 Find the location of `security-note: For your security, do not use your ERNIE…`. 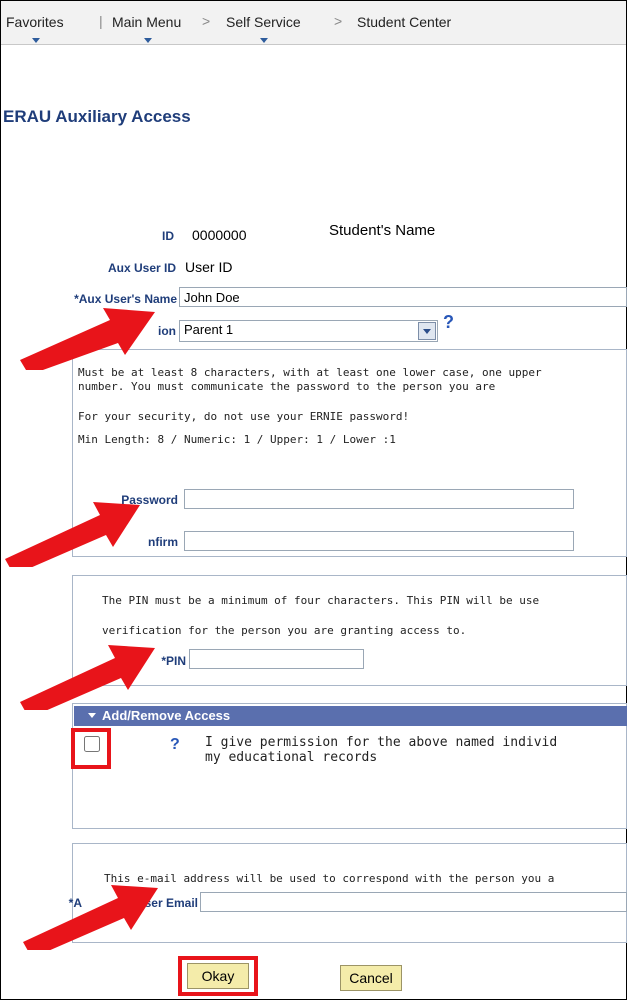

security-note: For your security, do not use your ERNIE… is located at coordinates (244, 416).